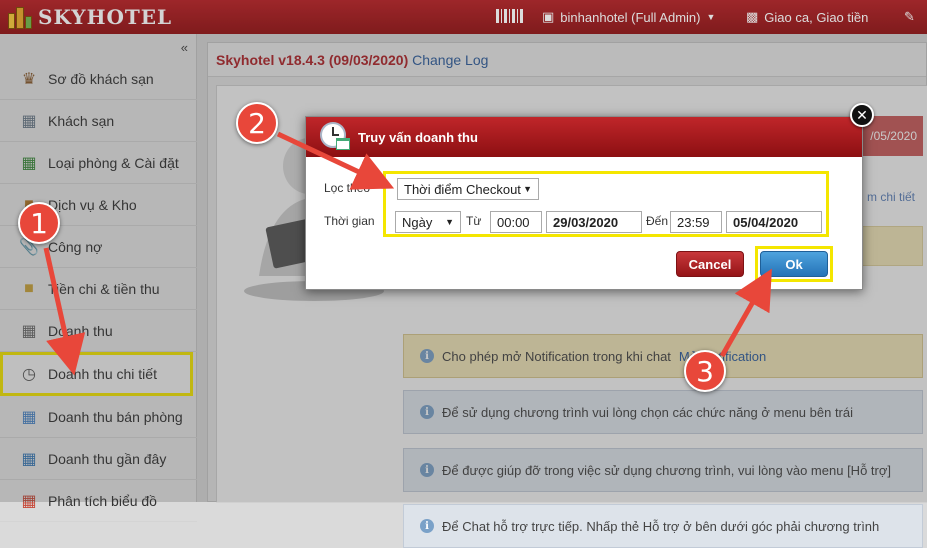 This screenshot has width=927, height=548. Describe the element at coordinates (349, 221) in the screenshot. I see `time-label: Thời gian` at that location.